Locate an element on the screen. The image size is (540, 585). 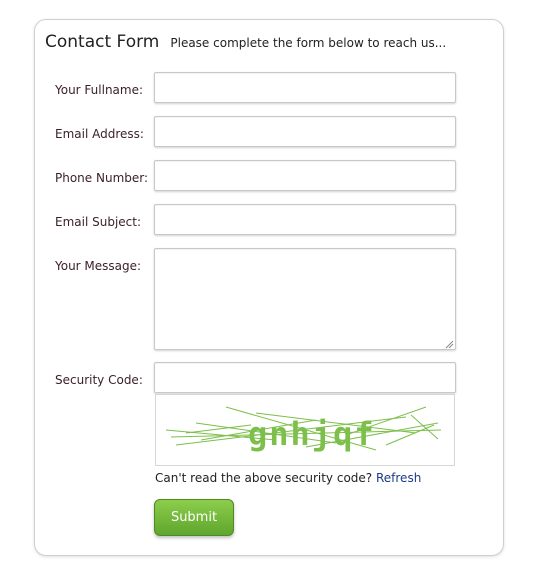
message-textarea is located at coordinates (305, 299).